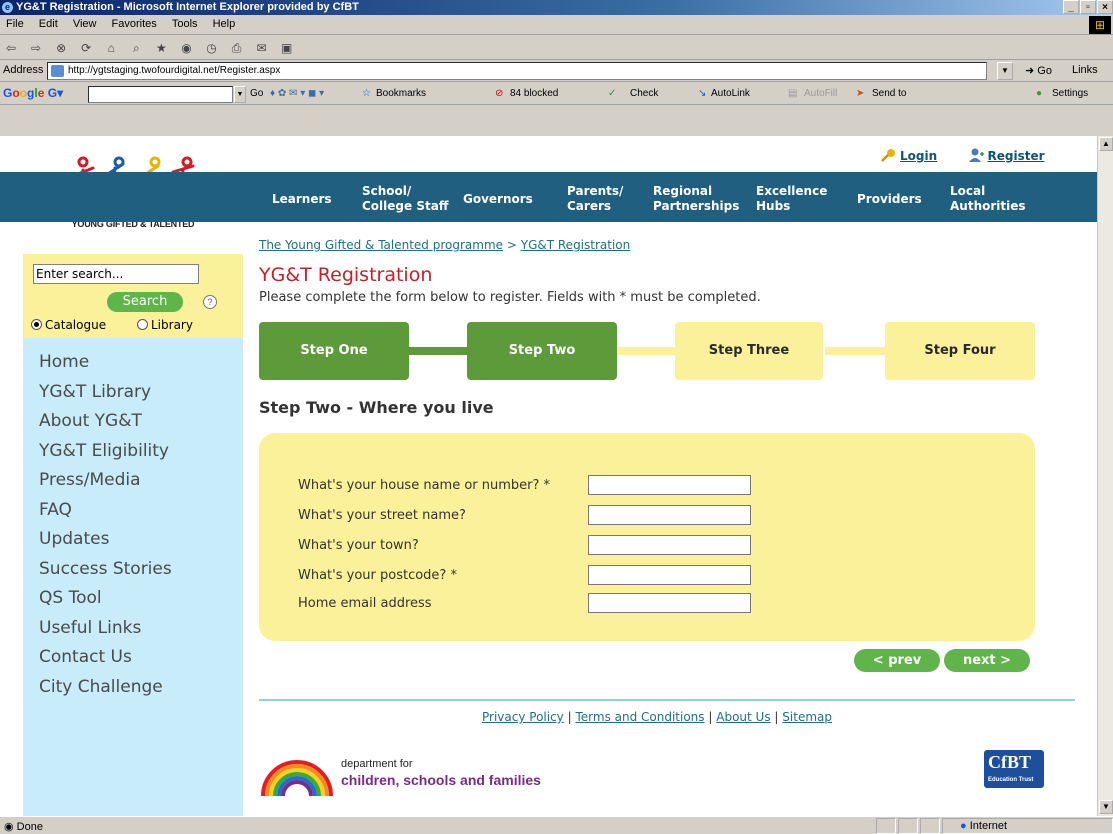 The image size is (1113, 834). What do you see at coordinates (133, 397) in the screenshot?
I see `nav-library: YG&T Library` at bounding box center [133, 397].